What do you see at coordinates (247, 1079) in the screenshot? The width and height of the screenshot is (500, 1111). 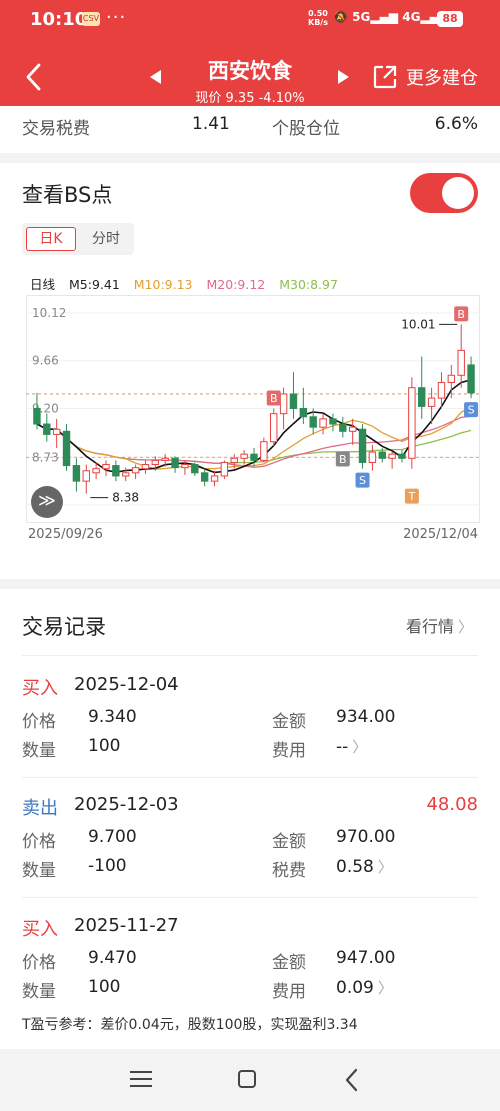 I see `home-icon` at bounding box center [247, 1079].